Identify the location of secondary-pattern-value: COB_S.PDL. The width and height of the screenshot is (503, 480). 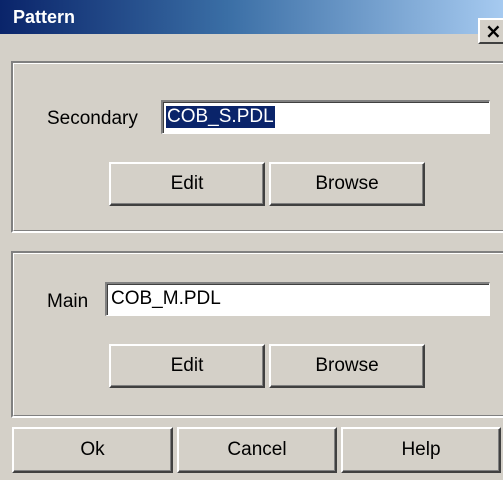
(220, 117).